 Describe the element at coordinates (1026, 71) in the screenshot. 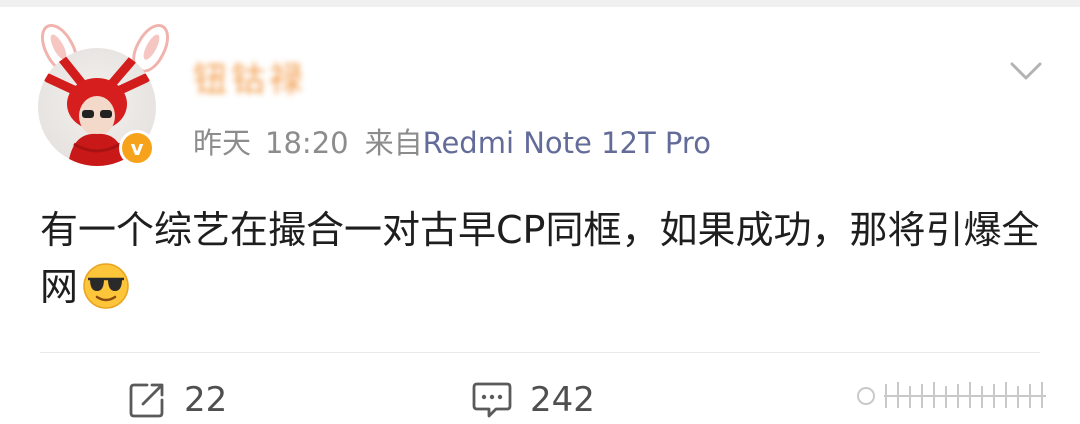

I see `chevron-down-icon` at that location.